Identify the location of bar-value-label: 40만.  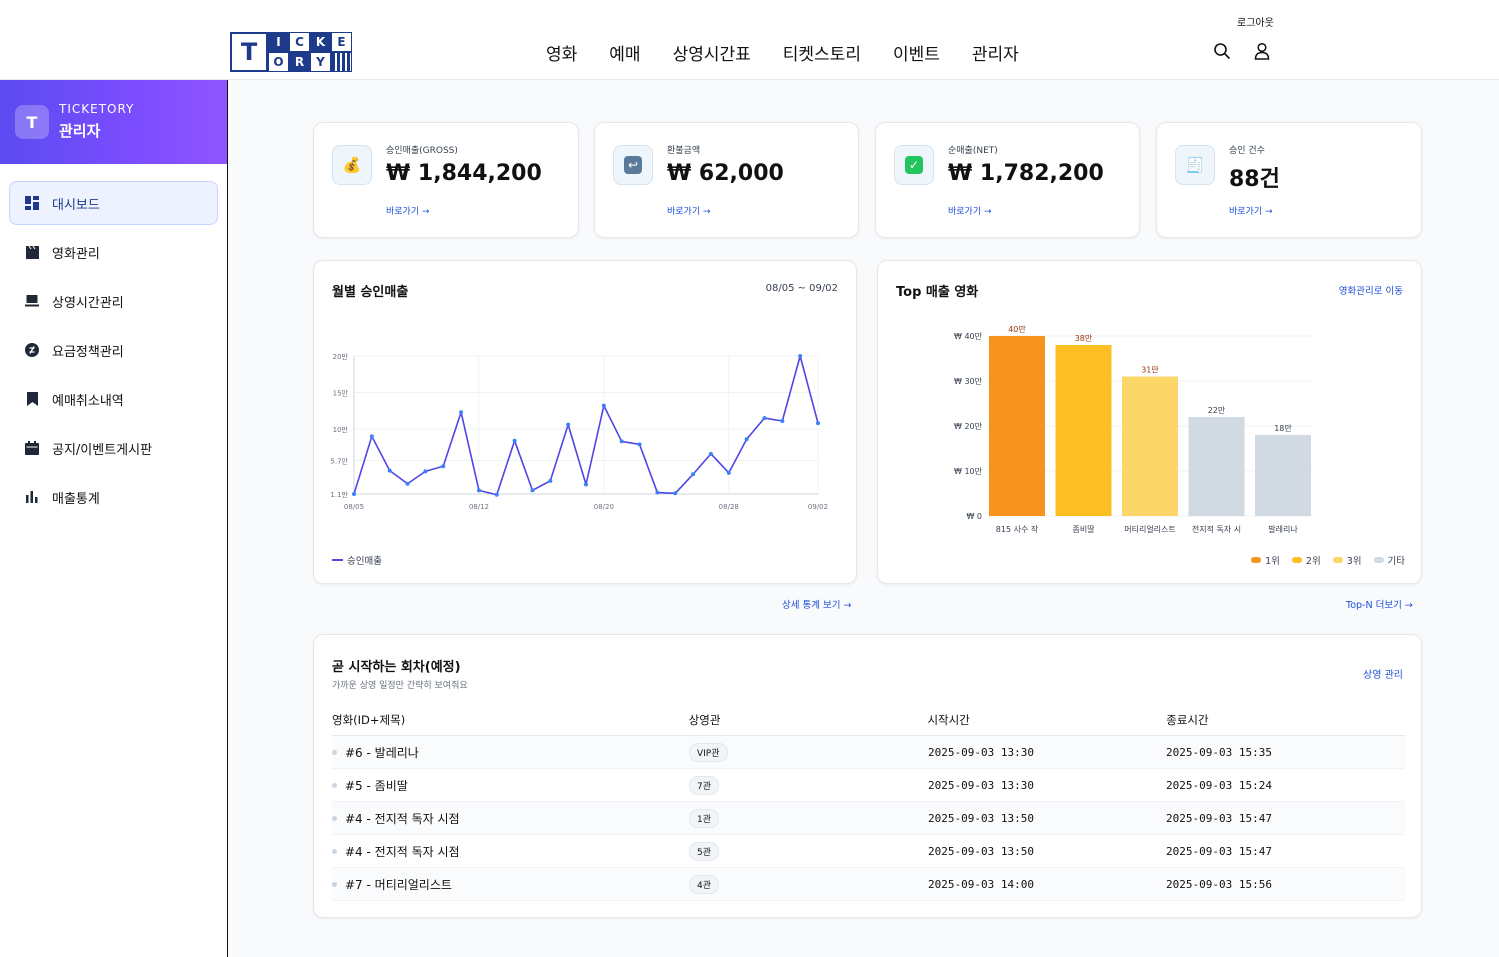
(1017, 329).